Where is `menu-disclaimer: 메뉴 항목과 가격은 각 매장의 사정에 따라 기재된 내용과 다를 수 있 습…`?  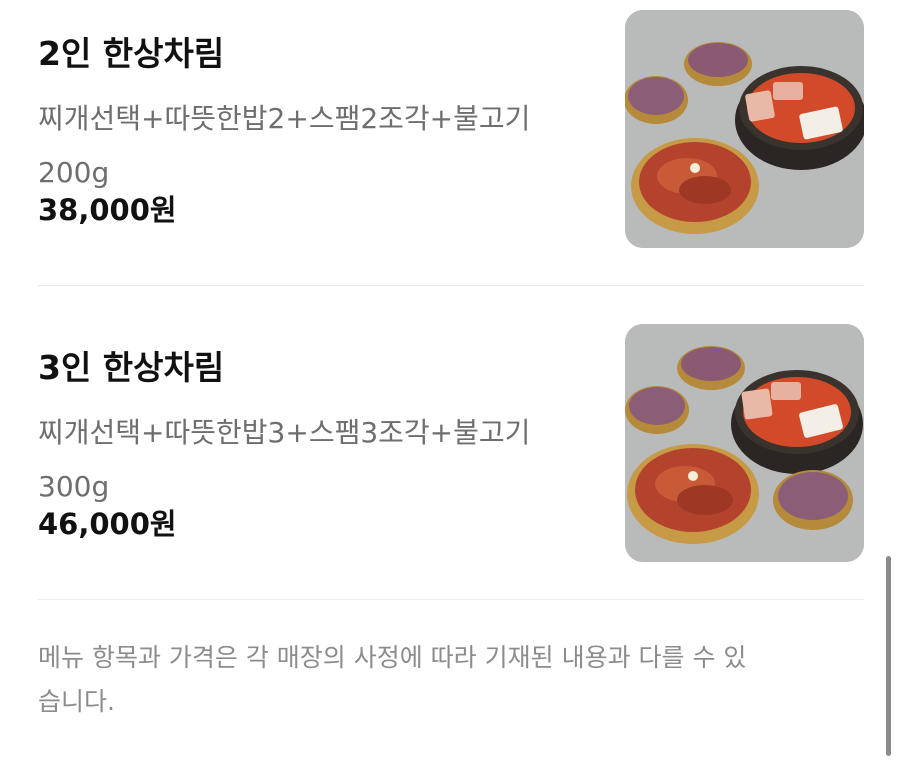 menu-disclaimer: 메뉴 항목과 가격은 각 매장의 사정에 따라 기재된 내용과 다를 수 있 습… is located at coordinates (456, 680).